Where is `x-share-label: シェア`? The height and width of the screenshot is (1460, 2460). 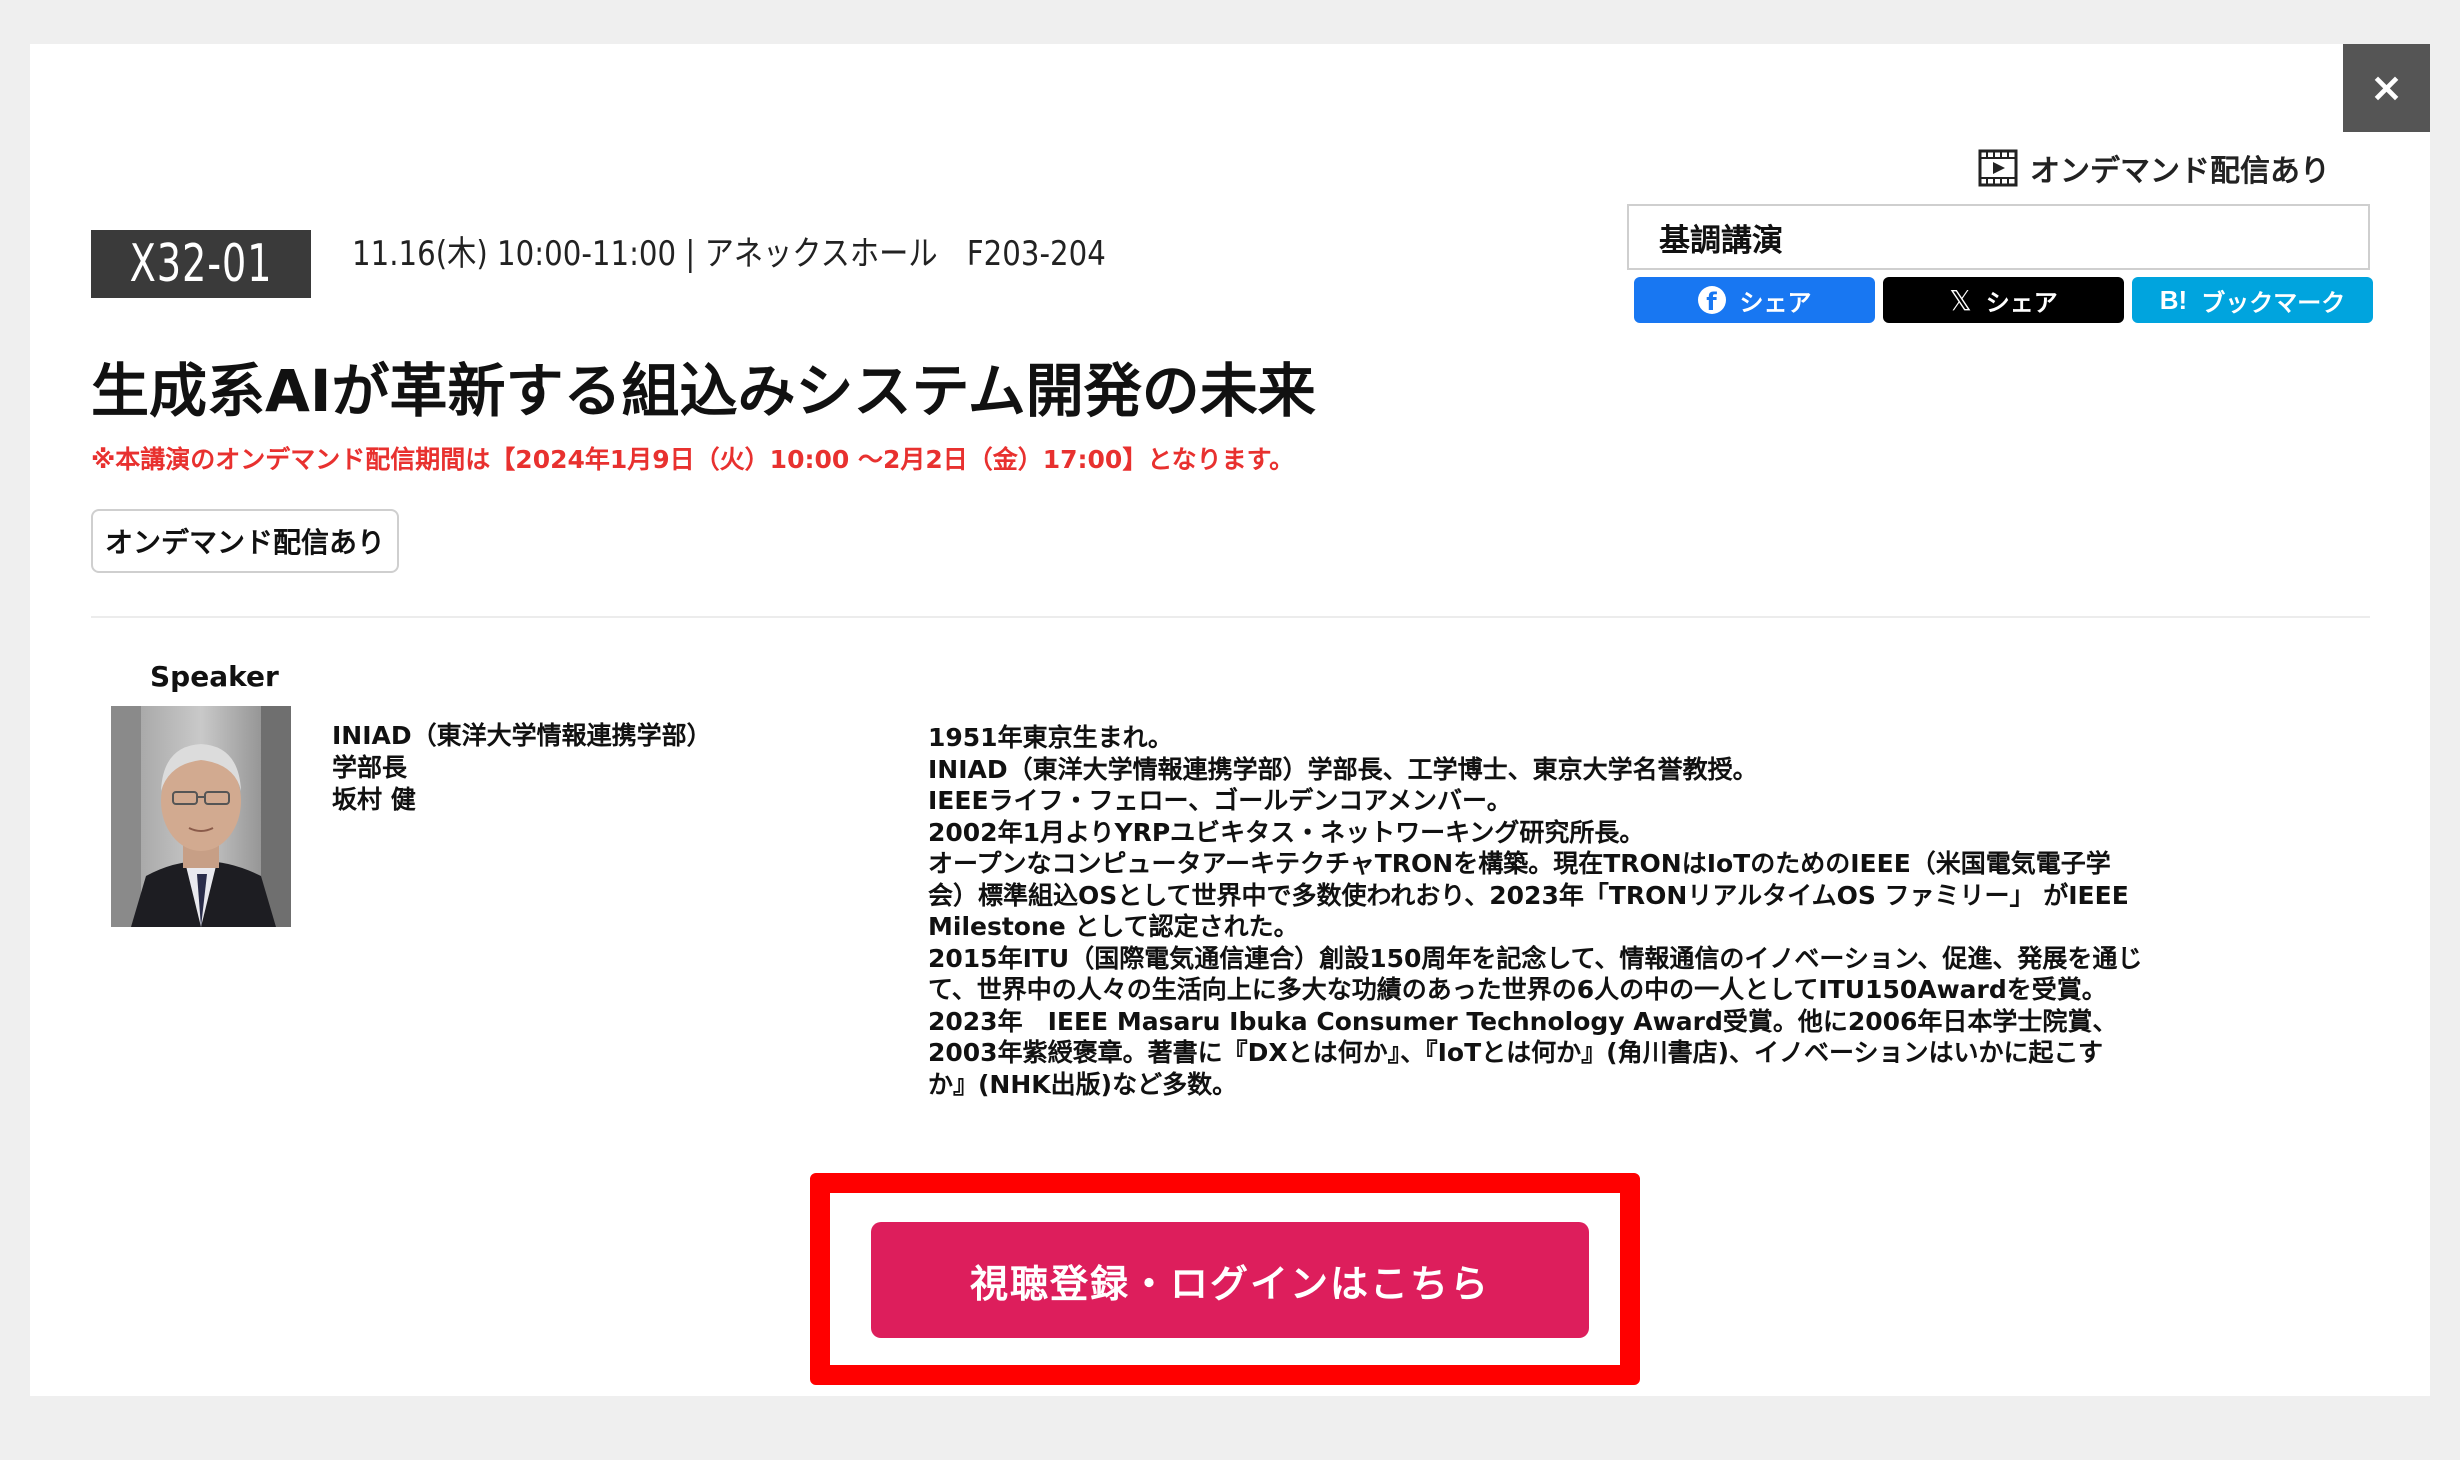 x-share-label: シェア is located at coordinates (2021, 302).